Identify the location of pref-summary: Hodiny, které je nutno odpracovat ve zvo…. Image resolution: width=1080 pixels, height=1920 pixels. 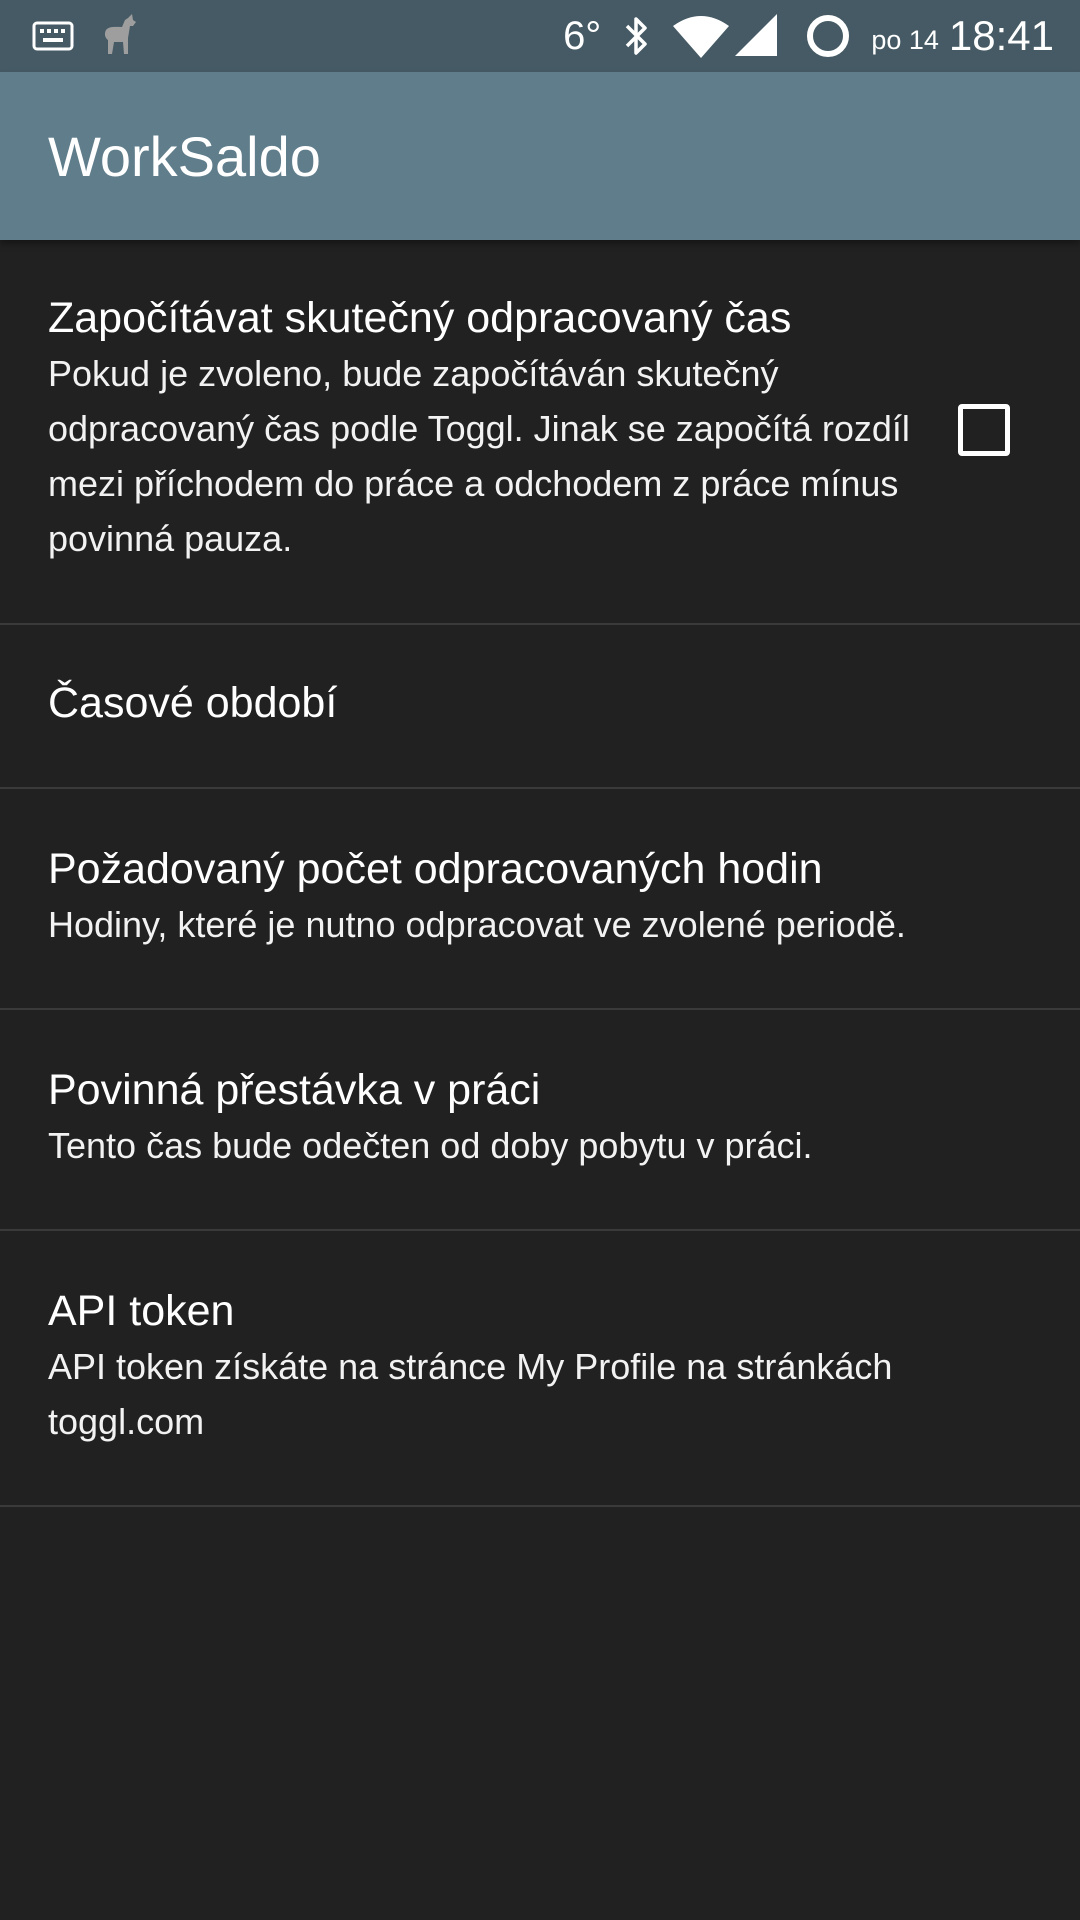
(477, 924).